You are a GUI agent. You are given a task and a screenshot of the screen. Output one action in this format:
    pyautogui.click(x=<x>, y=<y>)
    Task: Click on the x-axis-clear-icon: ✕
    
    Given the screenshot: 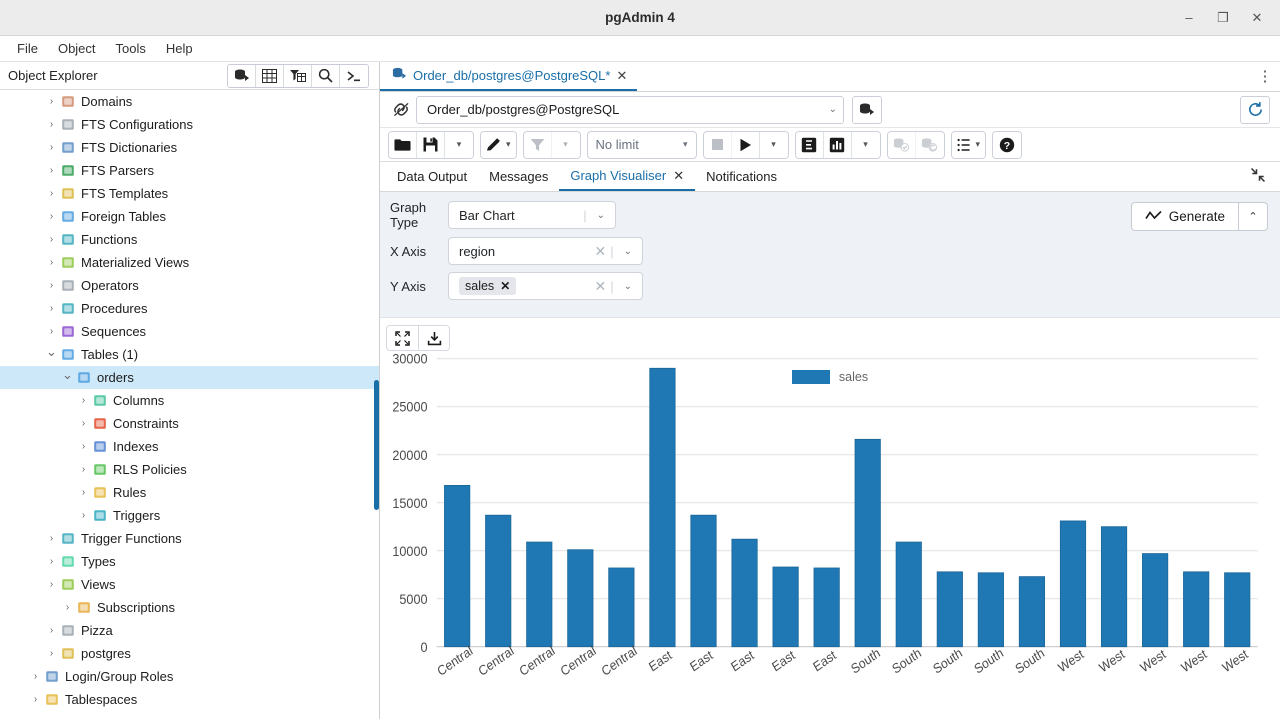 What is the action you would take?
    pyautogui.click(x=597, y=251)
    